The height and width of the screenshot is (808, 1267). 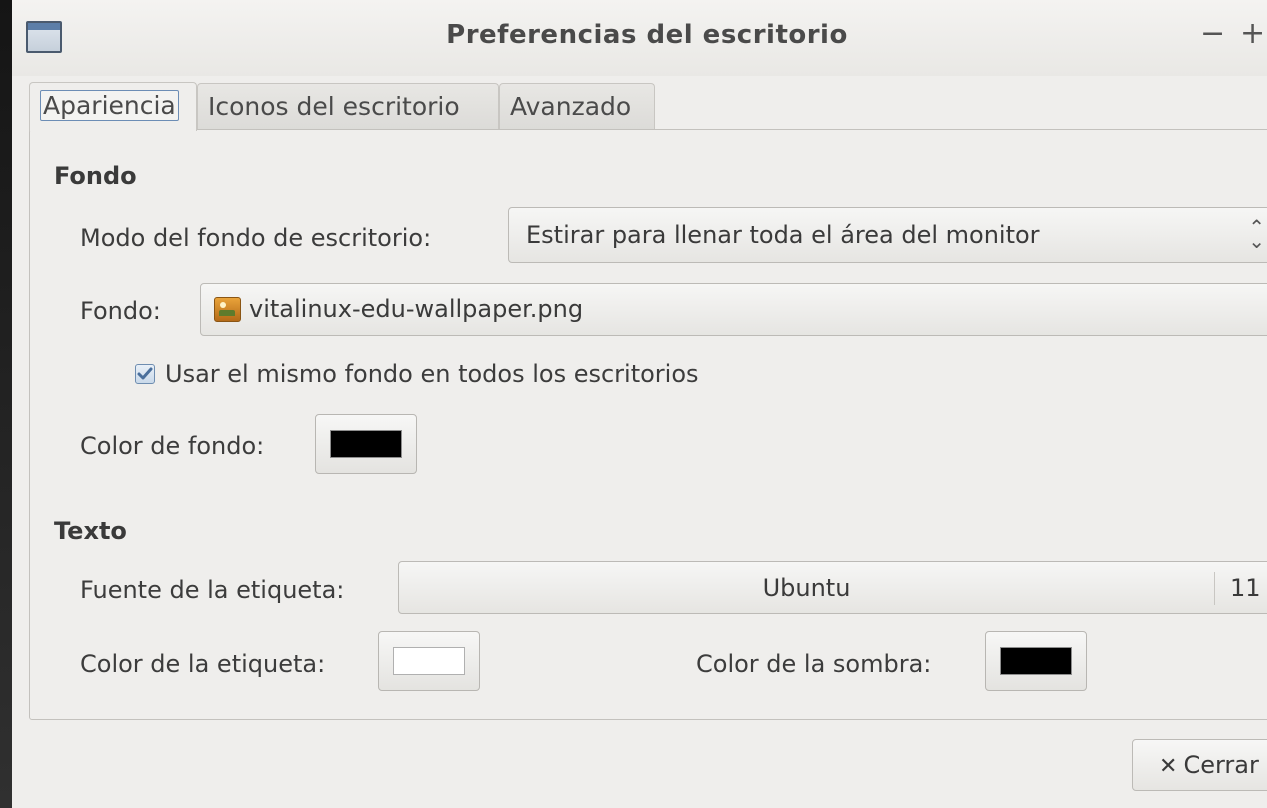 I want to click on label-font-button: Ubuntu 11, so click(x=832, y=587).